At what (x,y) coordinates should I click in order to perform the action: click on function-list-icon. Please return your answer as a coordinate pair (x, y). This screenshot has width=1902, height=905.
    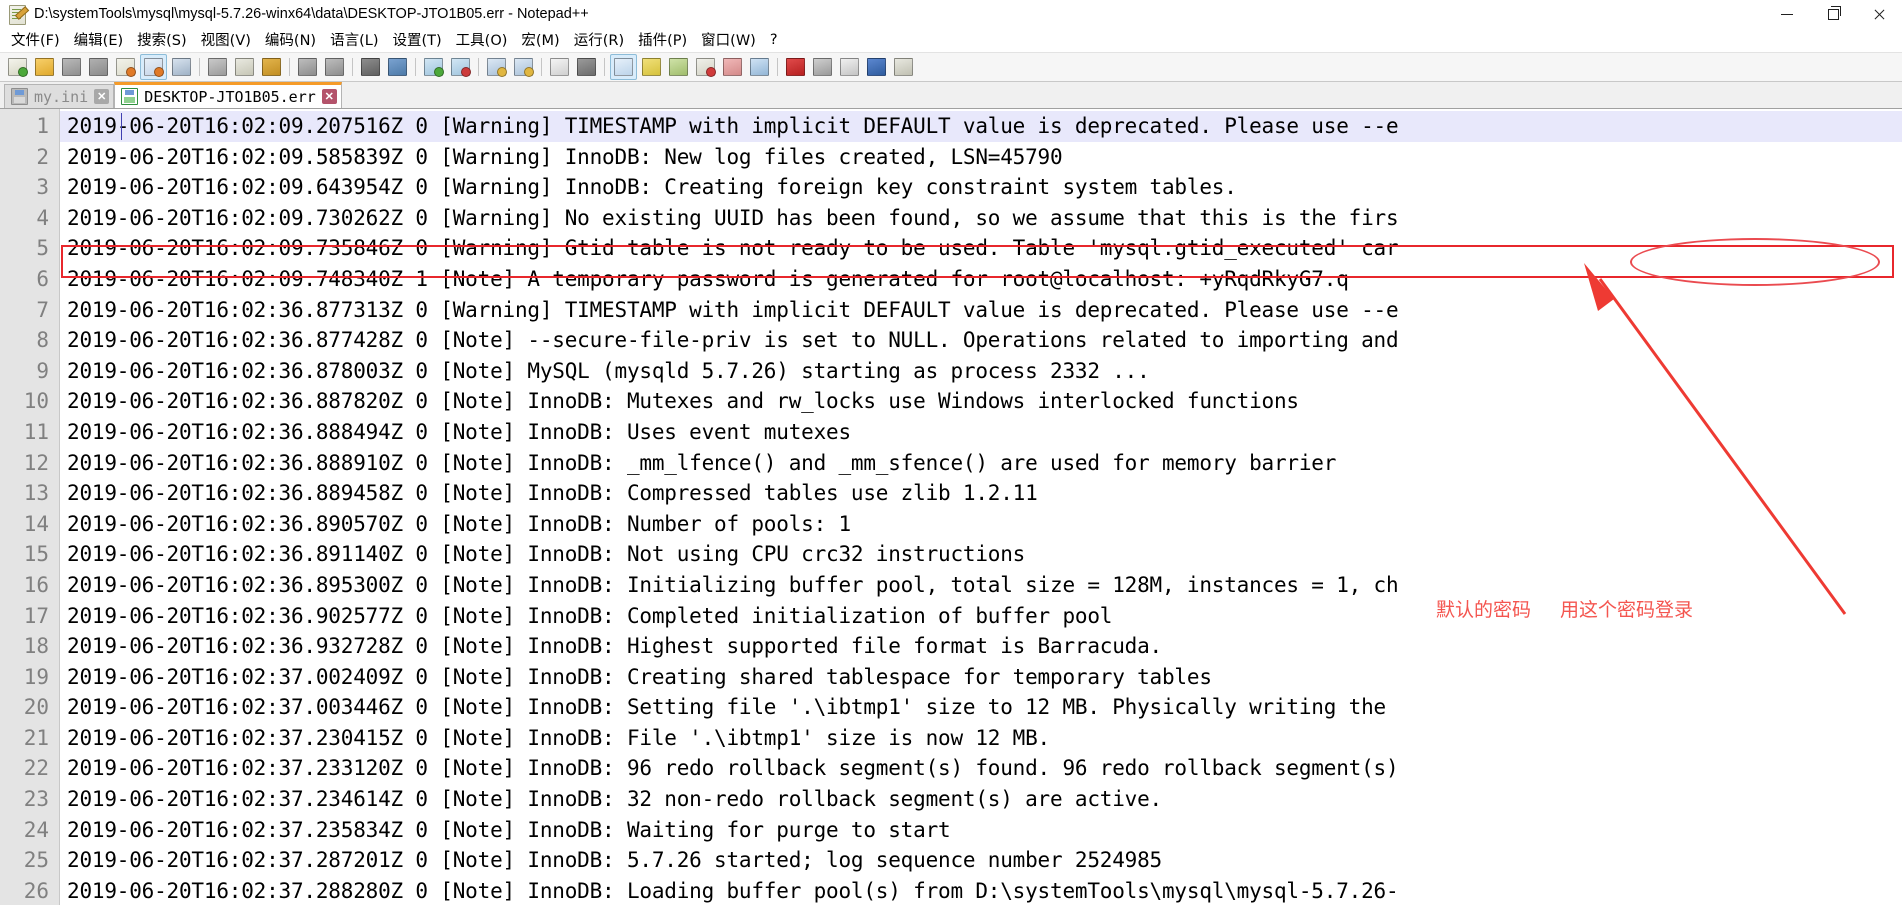
    Looking at the image, I should click on (705, 67).